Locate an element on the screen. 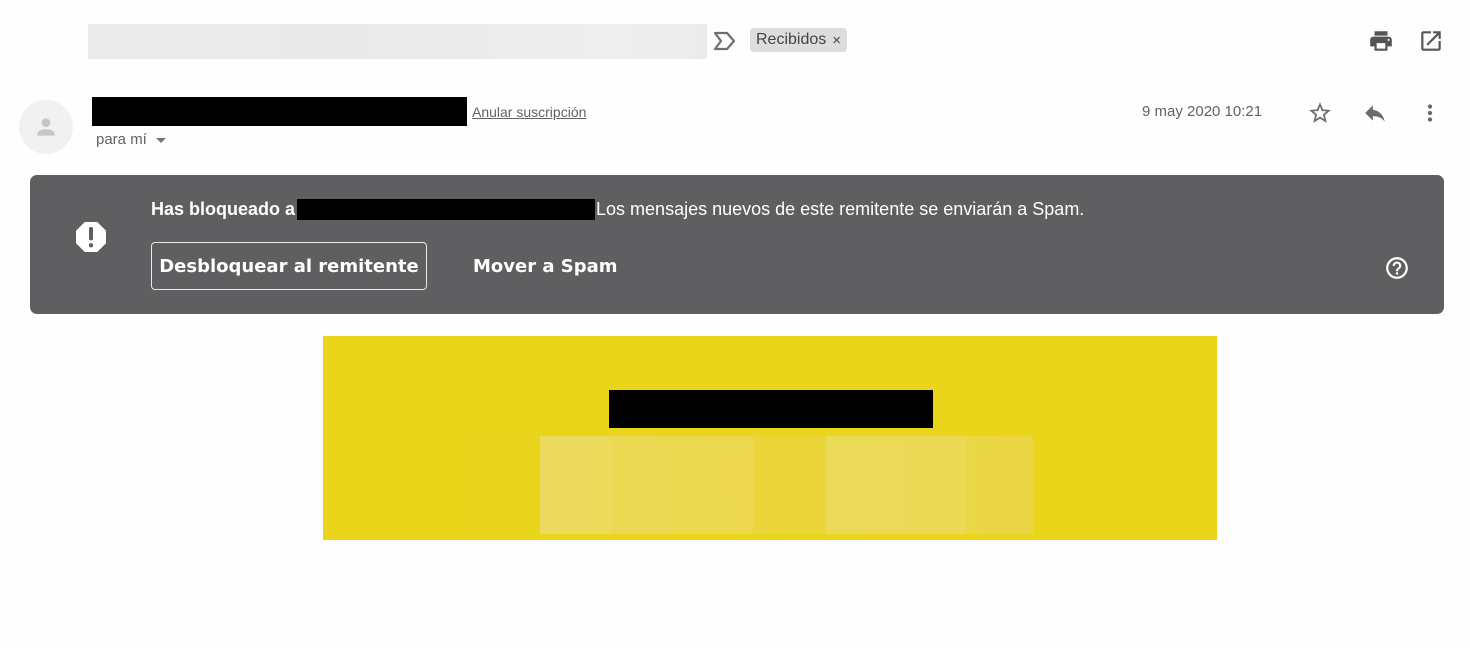  person-icon is located at coordinates (46, 127).